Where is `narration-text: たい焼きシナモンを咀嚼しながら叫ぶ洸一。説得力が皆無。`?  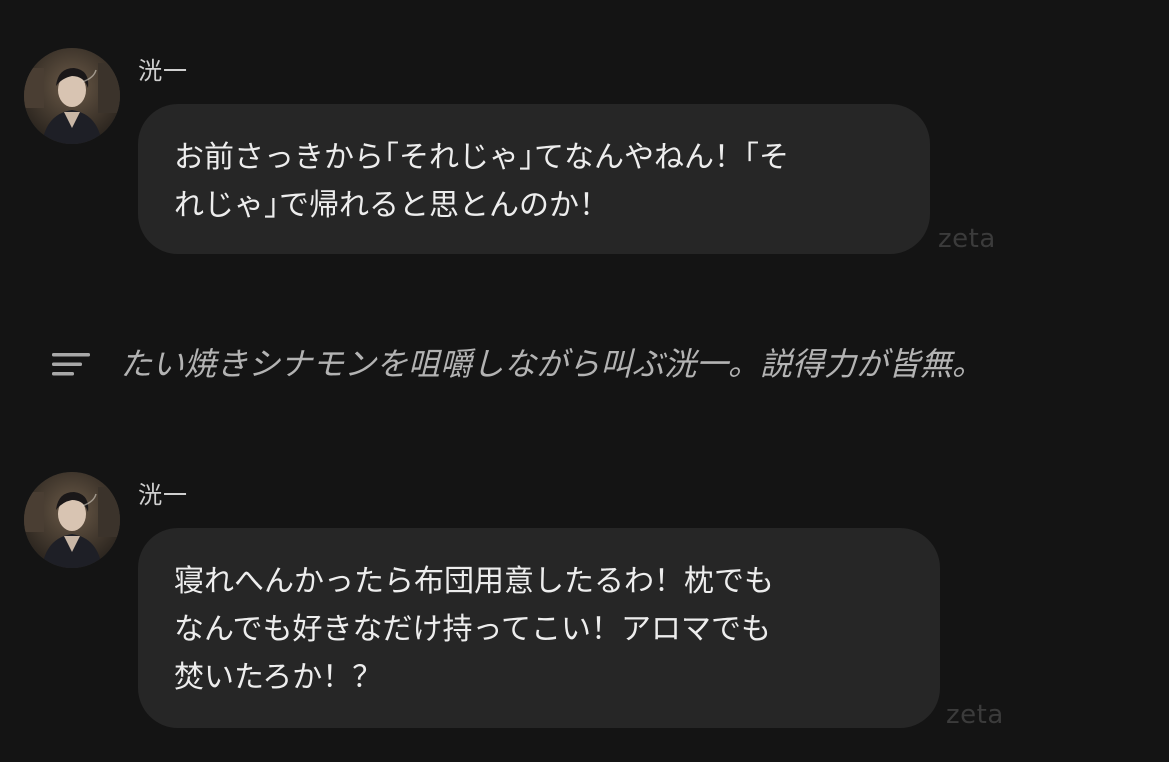 narration-text: たい焼きシナモンを咀嚼しながら叫ぶ洸一。説得力が皆無。 is located at coordinates (552, 364).